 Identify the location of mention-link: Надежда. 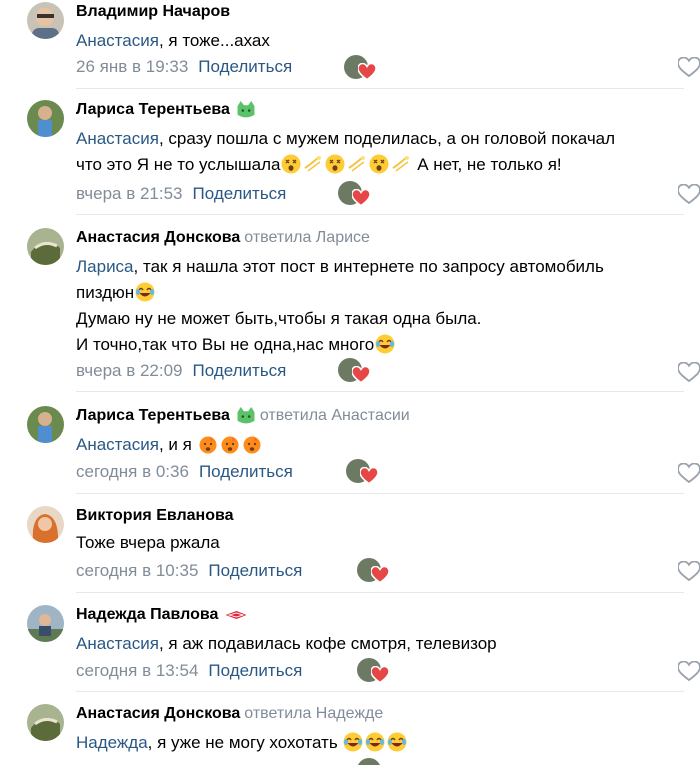
(112, 742).